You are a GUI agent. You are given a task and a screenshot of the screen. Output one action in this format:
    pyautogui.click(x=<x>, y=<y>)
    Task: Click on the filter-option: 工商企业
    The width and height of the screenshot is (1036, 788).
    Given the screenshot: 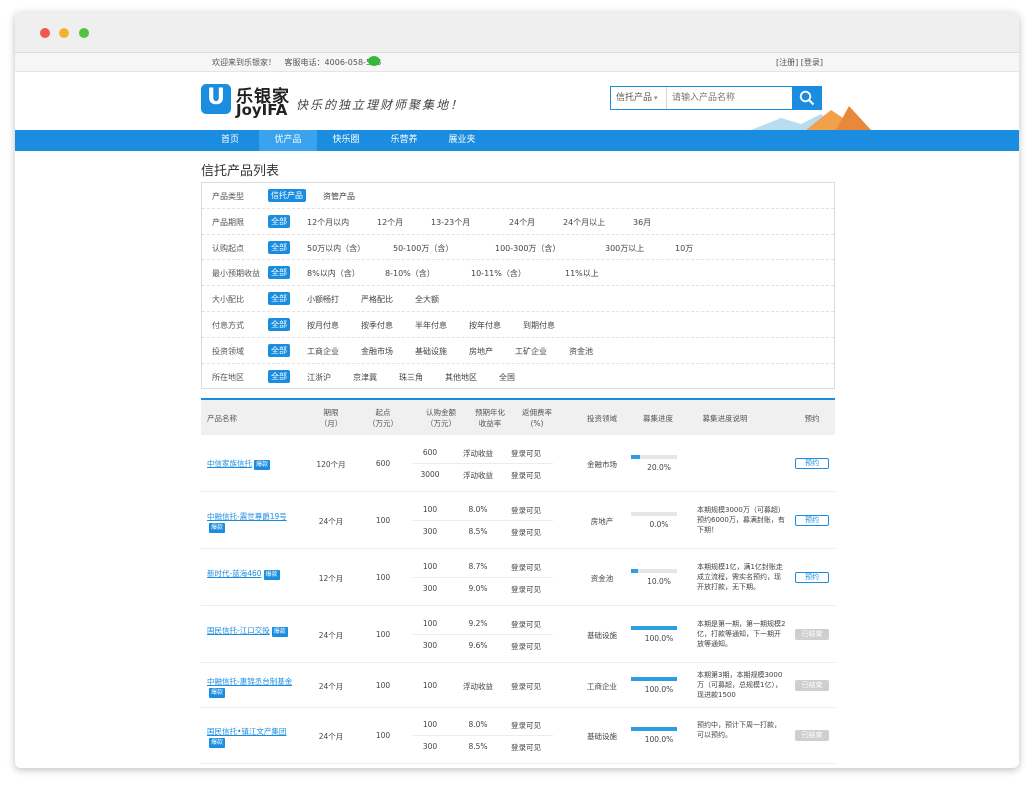 What is the action you would take?
    pyautogui.click(x=323, y=351)
    